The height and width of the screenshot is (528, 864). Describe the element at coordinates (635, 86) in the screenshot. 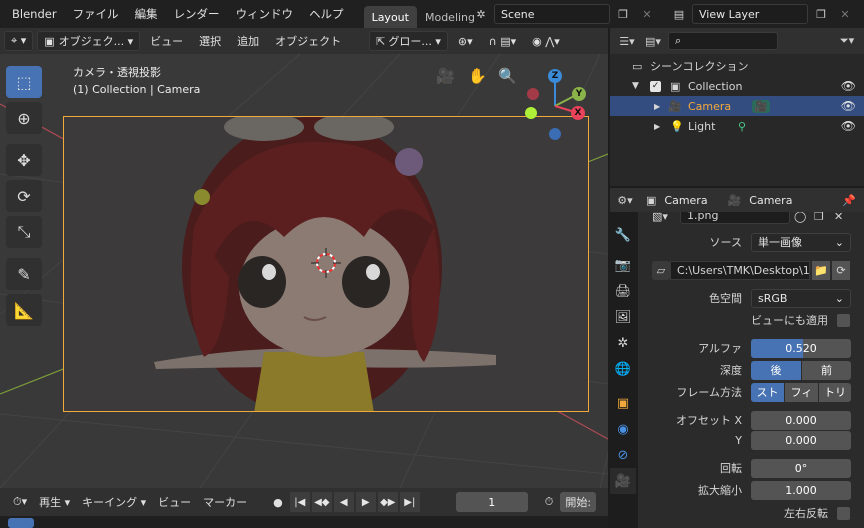

I see `expand-arrow-icon: ▼` at that location.